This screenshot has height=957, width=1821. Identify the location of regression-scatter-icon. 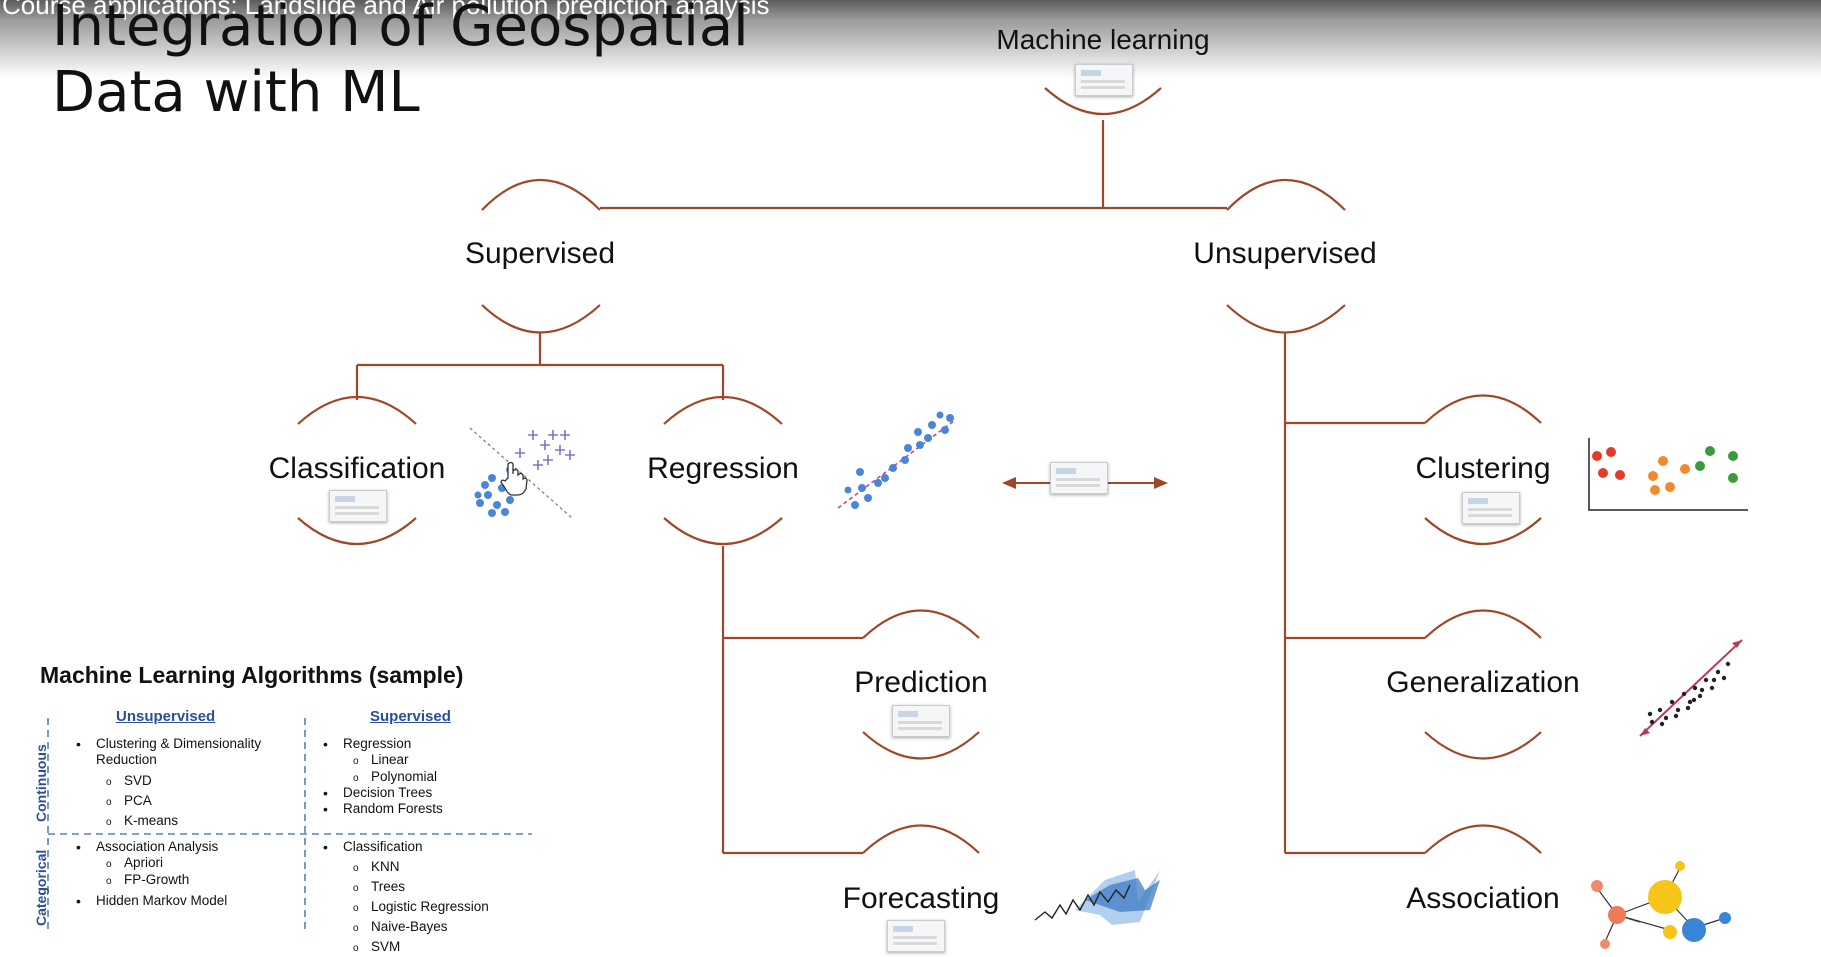
(896, 460).